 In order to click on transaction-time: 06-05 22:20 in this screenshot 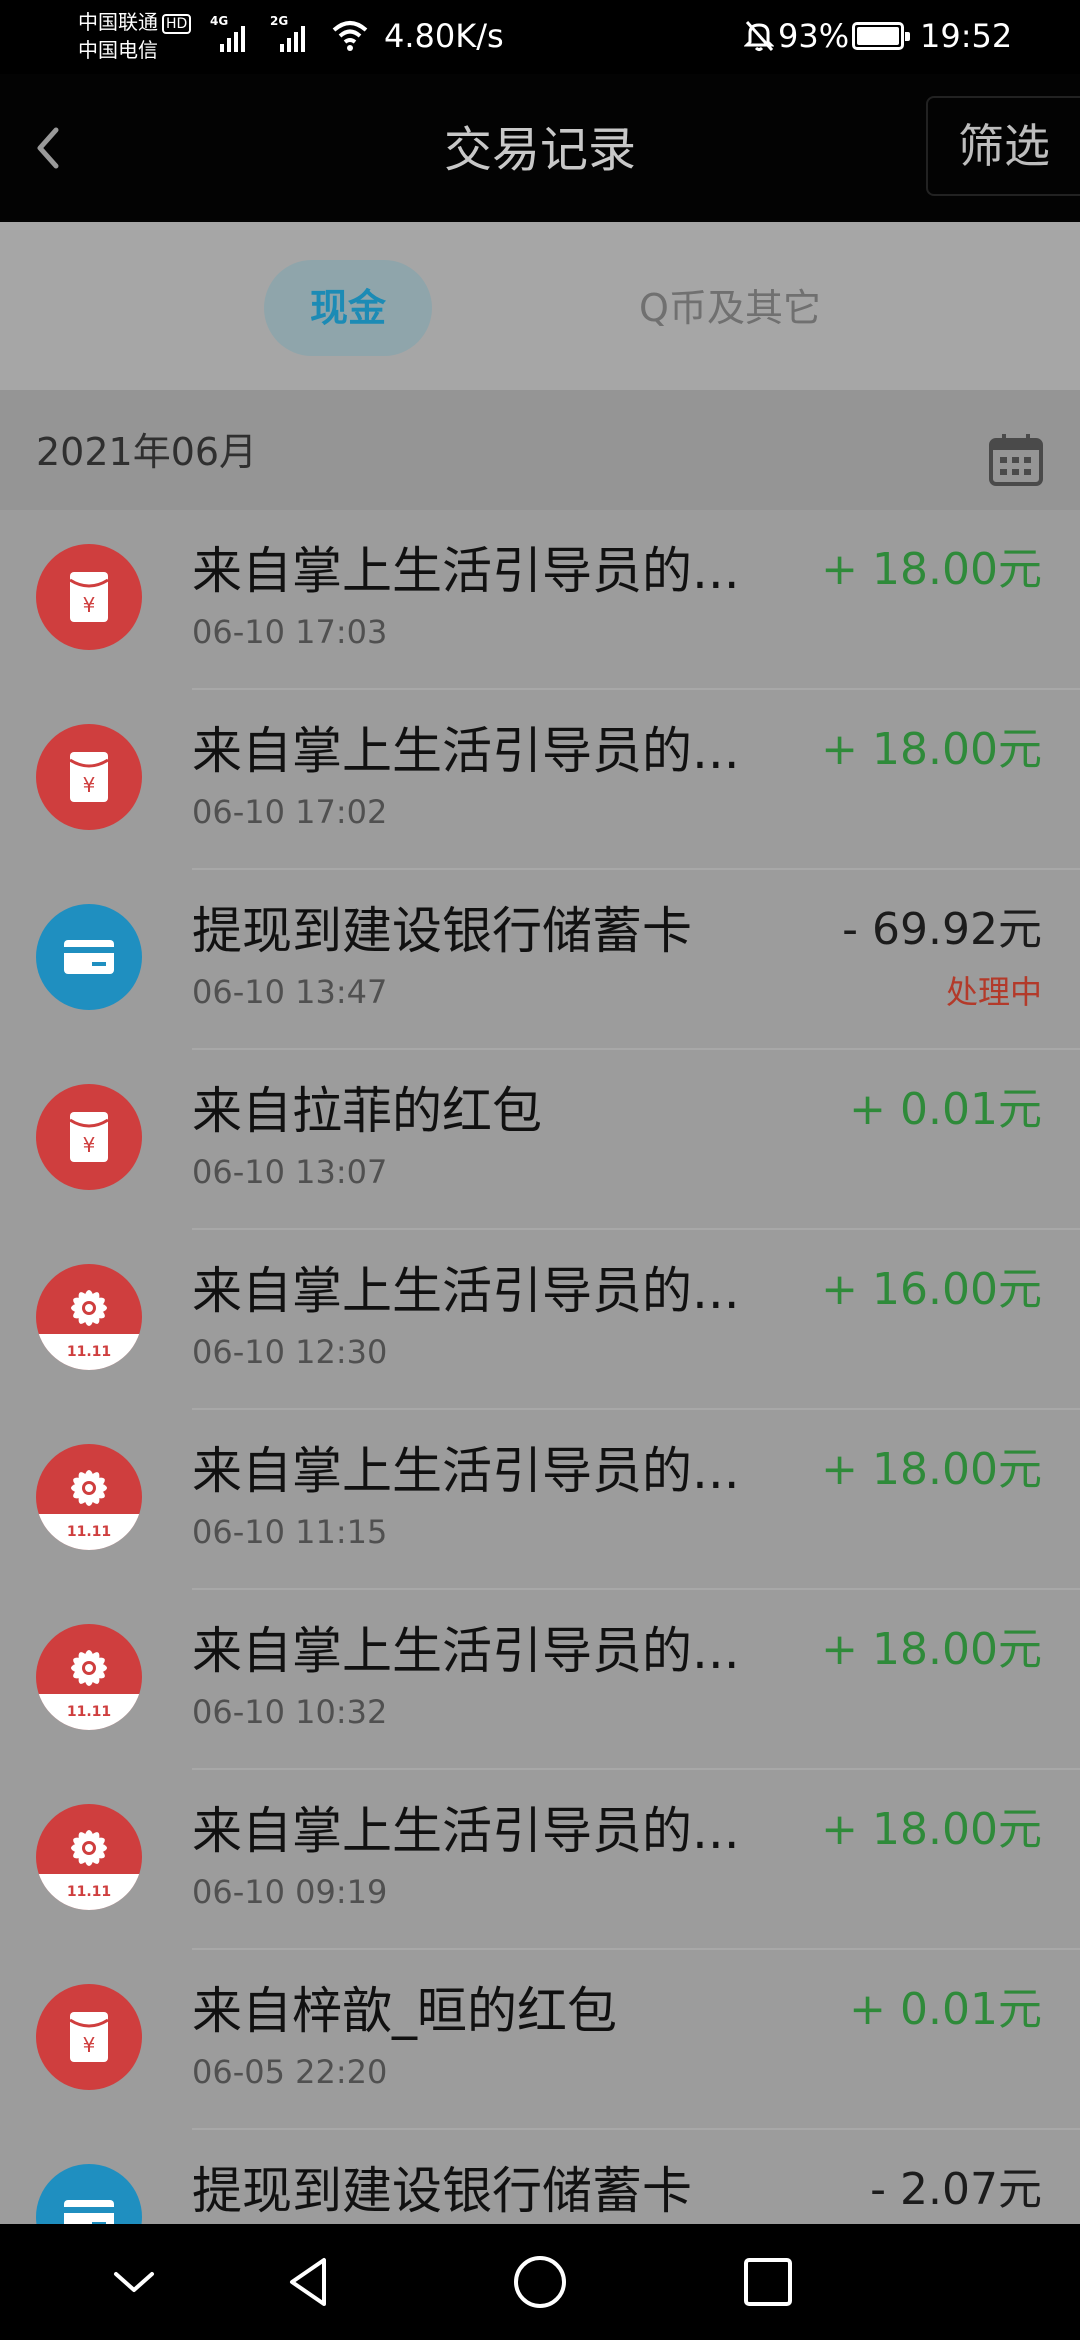, I will do `click(290, 2072)`.